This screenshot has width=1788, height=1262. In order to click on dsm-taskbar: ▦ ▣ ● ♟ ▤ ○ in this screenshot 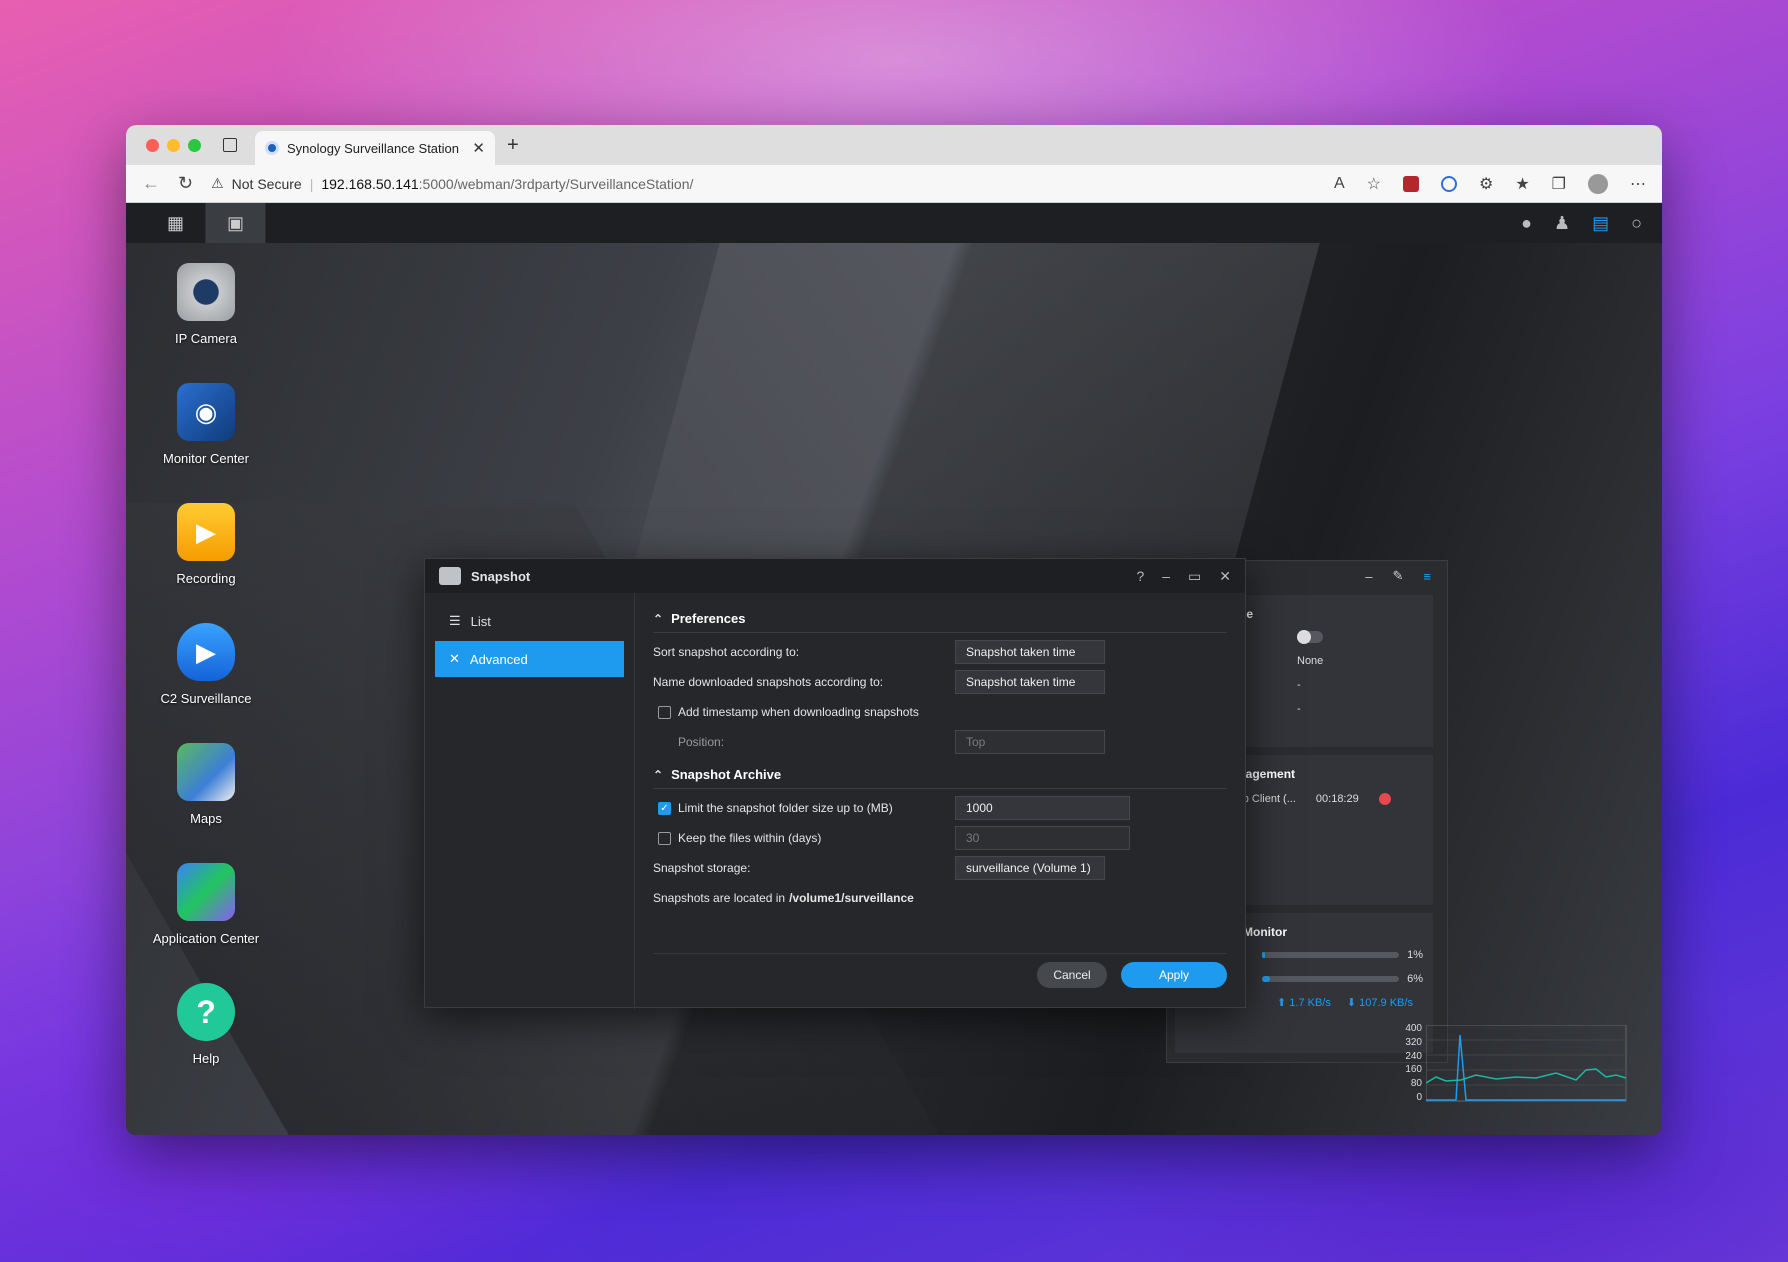, I will do `click(894, 223)`.